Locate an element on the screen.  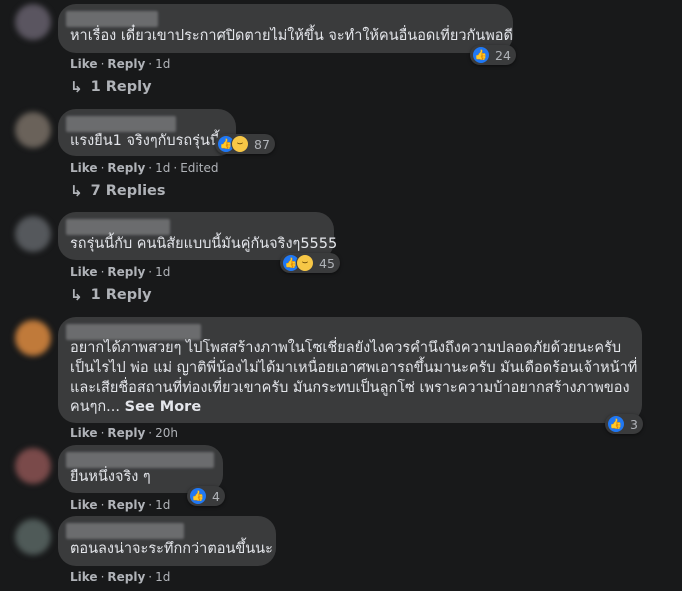
reaction-count-pill: 👍 ⌣ 87 is located at coordinates (245, 144).